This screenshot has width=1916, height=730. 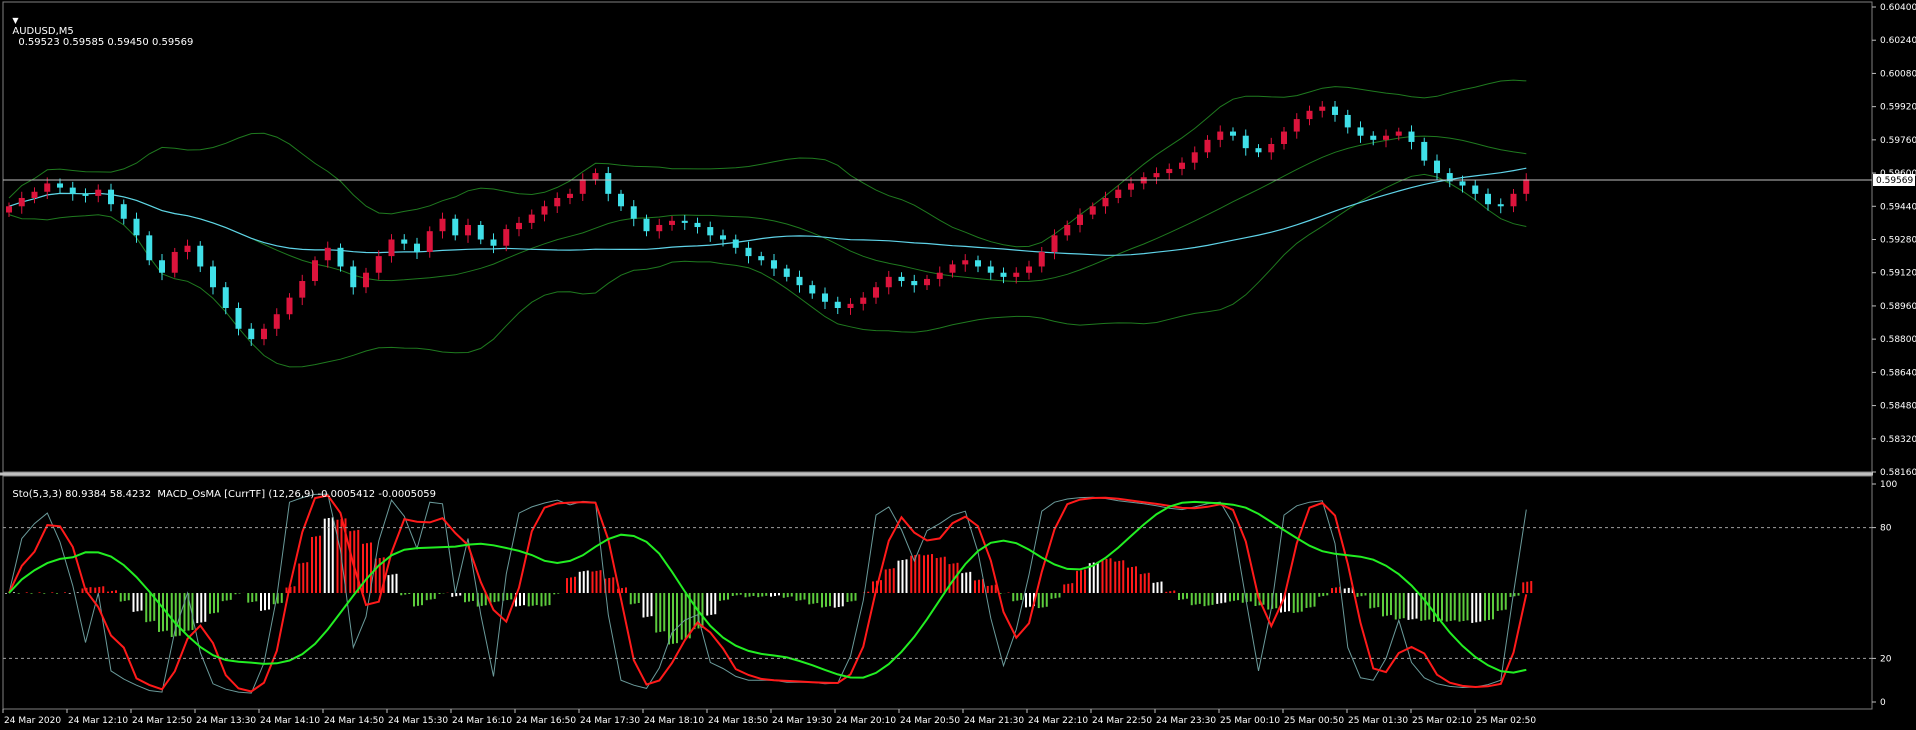 I want to click on osma-histogram, so click(x=769, y=581).